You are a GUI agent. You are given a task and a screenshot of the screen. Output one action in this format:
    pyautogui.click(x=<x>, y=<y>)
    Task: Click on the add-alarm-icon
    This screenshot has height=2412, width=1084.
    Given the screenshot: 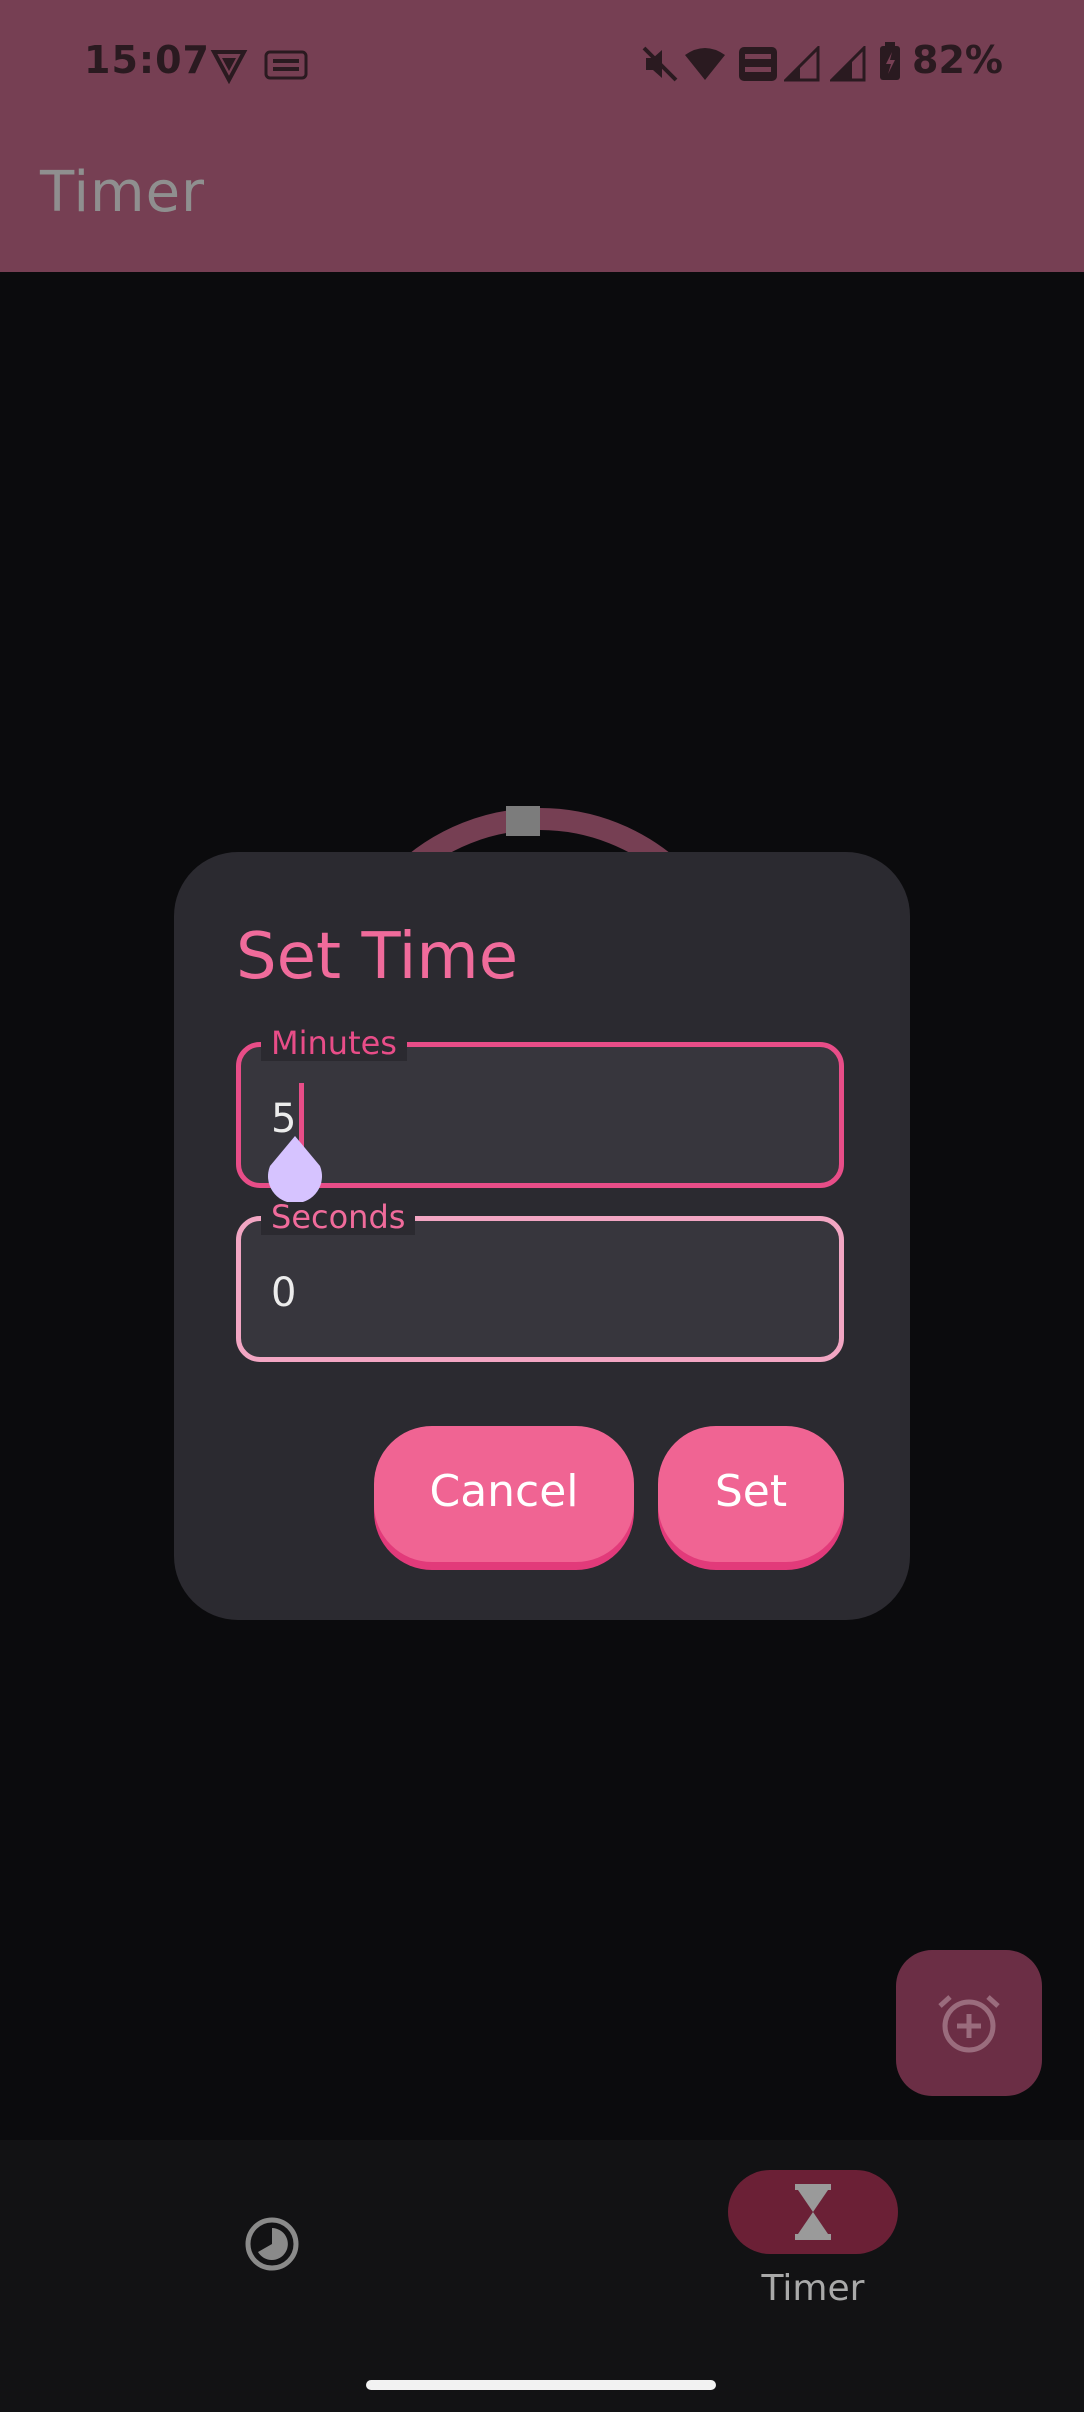 What is the action you would take?
    pyautogui.click(x=969, y=2024)
    